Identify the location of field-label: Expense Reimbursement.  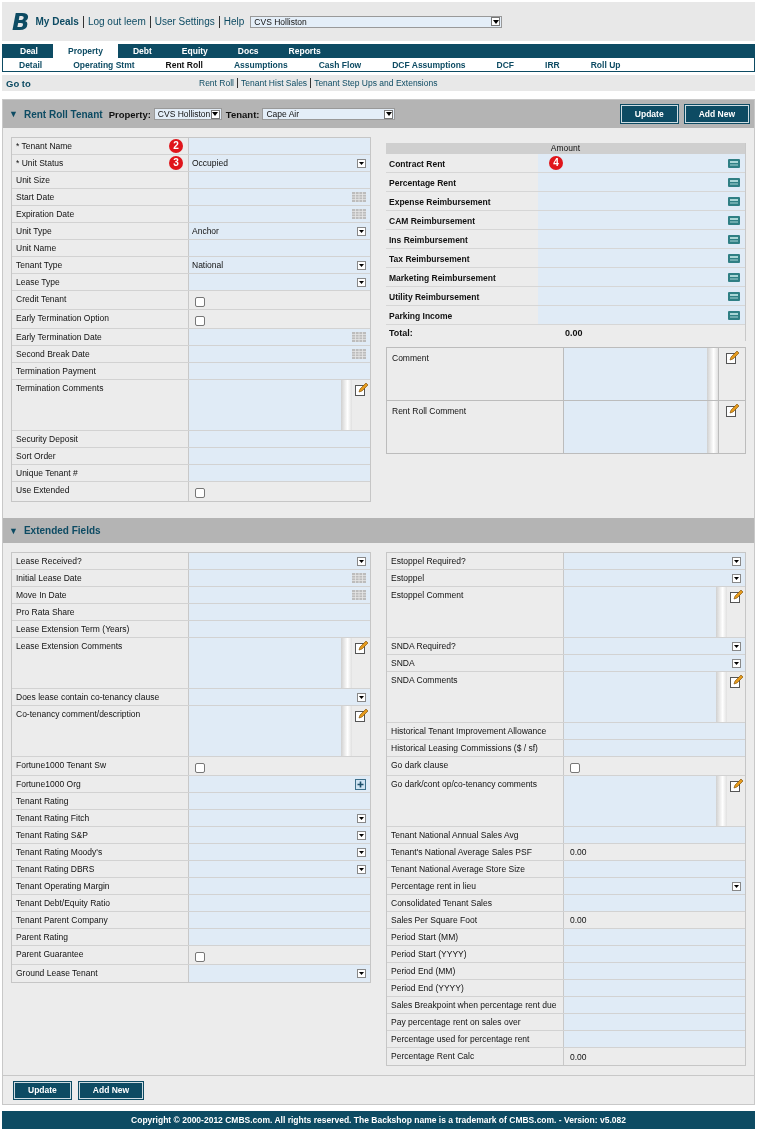
(440, 202).